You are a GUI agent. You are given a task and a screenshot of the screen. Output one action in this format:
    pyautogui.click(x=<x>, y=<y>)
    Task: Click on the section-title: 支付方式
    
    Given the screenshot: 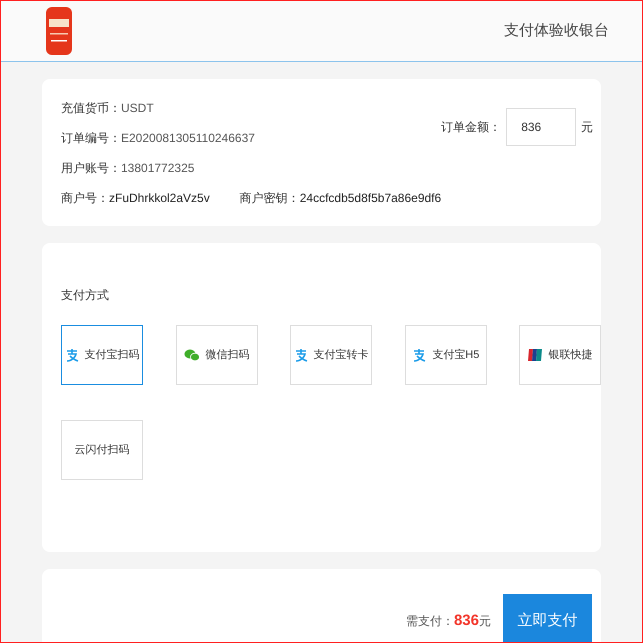 What is the action you would take?
    pyautogui.click(x=85, y=295)
    